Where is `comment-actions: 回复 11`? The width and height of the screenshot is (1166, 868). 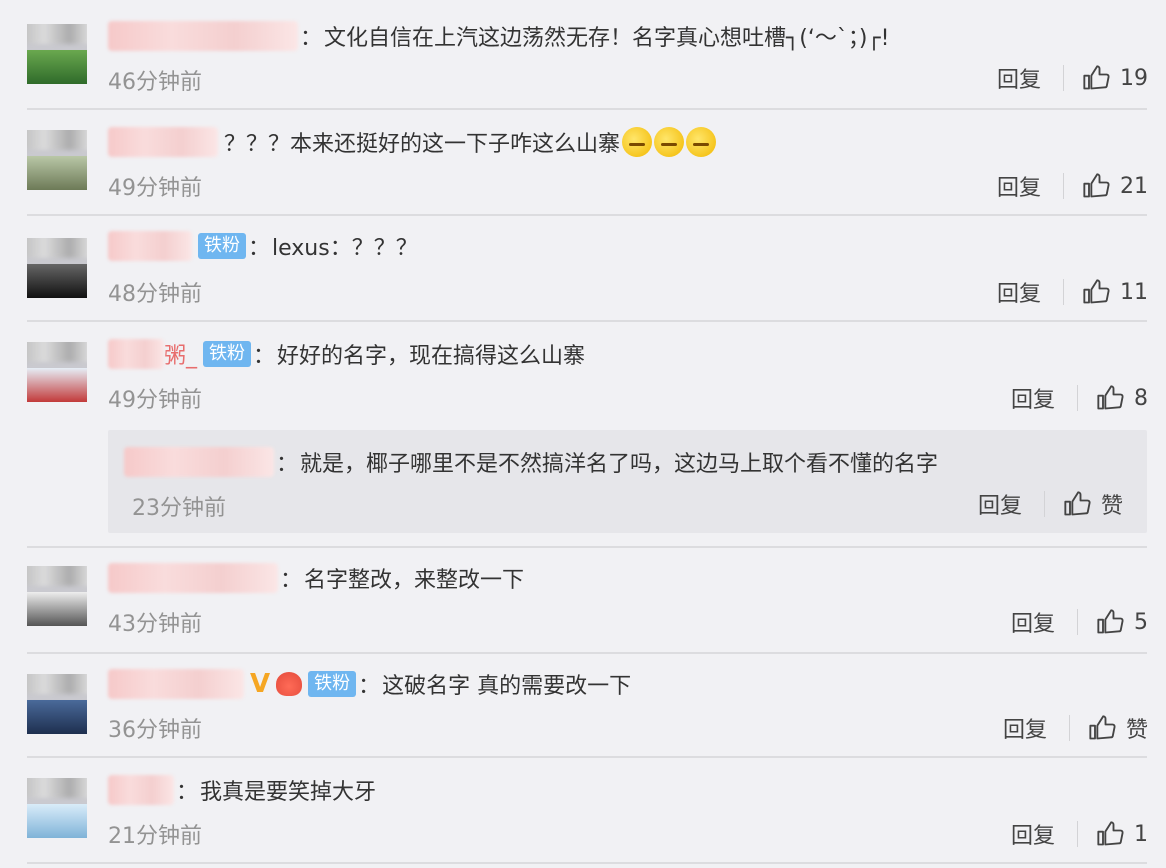 comment-actions: 回复 11 is located at coordinates (1072, 292).